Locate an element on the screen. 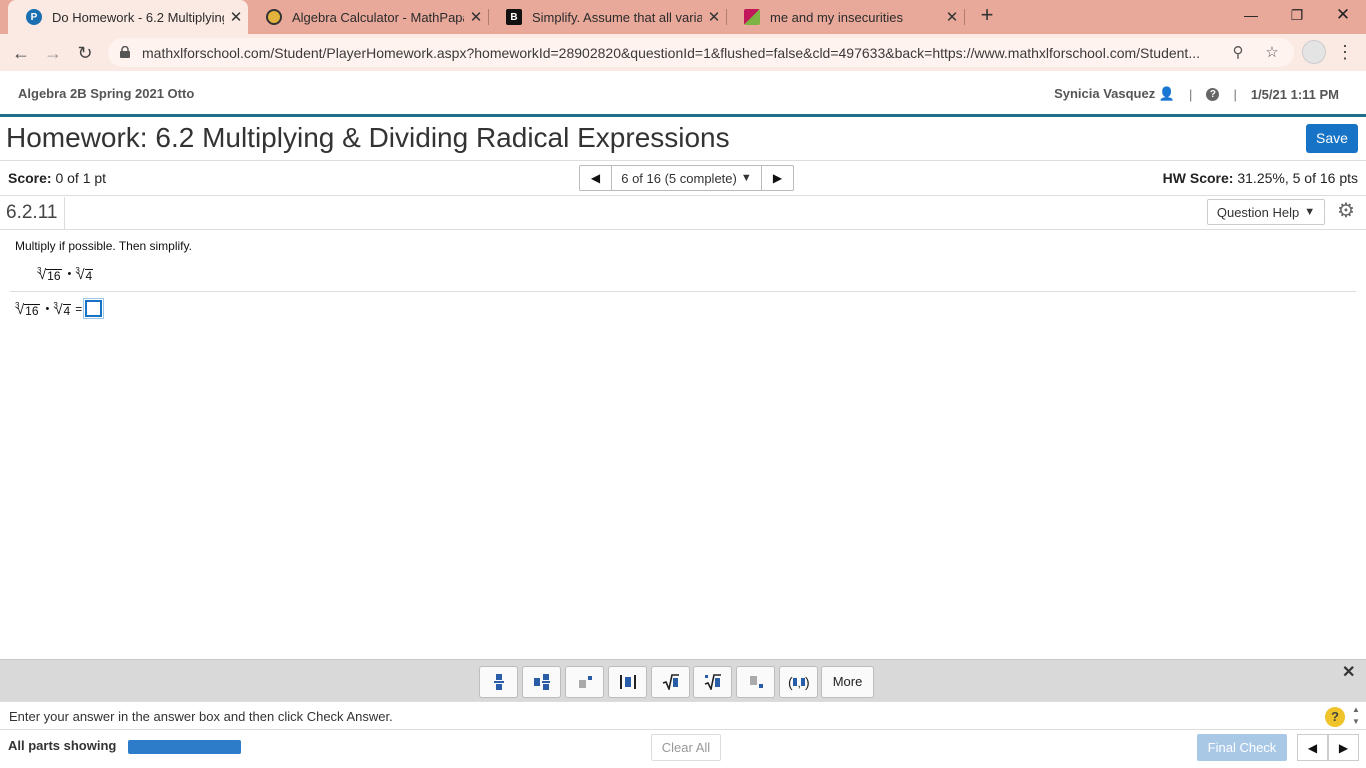 Image resolution: width=1366 pixels, height=768 pixels. exponent-button is located at coordinates (584, 682).